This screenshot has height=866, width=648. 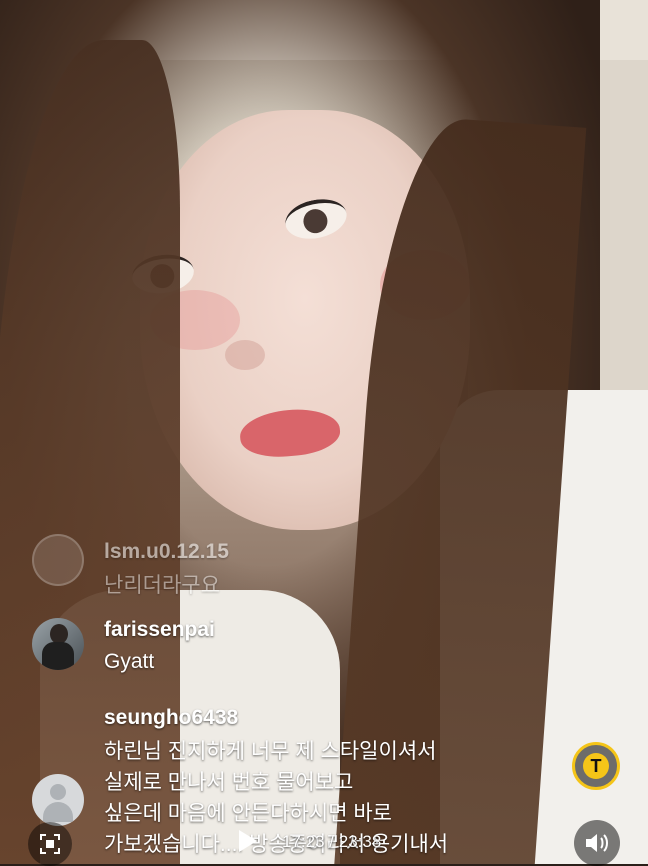 I want to click on nose, so click(x=245, y=355).